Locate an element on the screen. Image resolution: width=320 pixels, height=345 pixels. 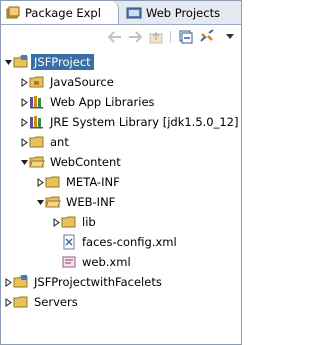
view-toolbar is located at coordinates (121, 37).